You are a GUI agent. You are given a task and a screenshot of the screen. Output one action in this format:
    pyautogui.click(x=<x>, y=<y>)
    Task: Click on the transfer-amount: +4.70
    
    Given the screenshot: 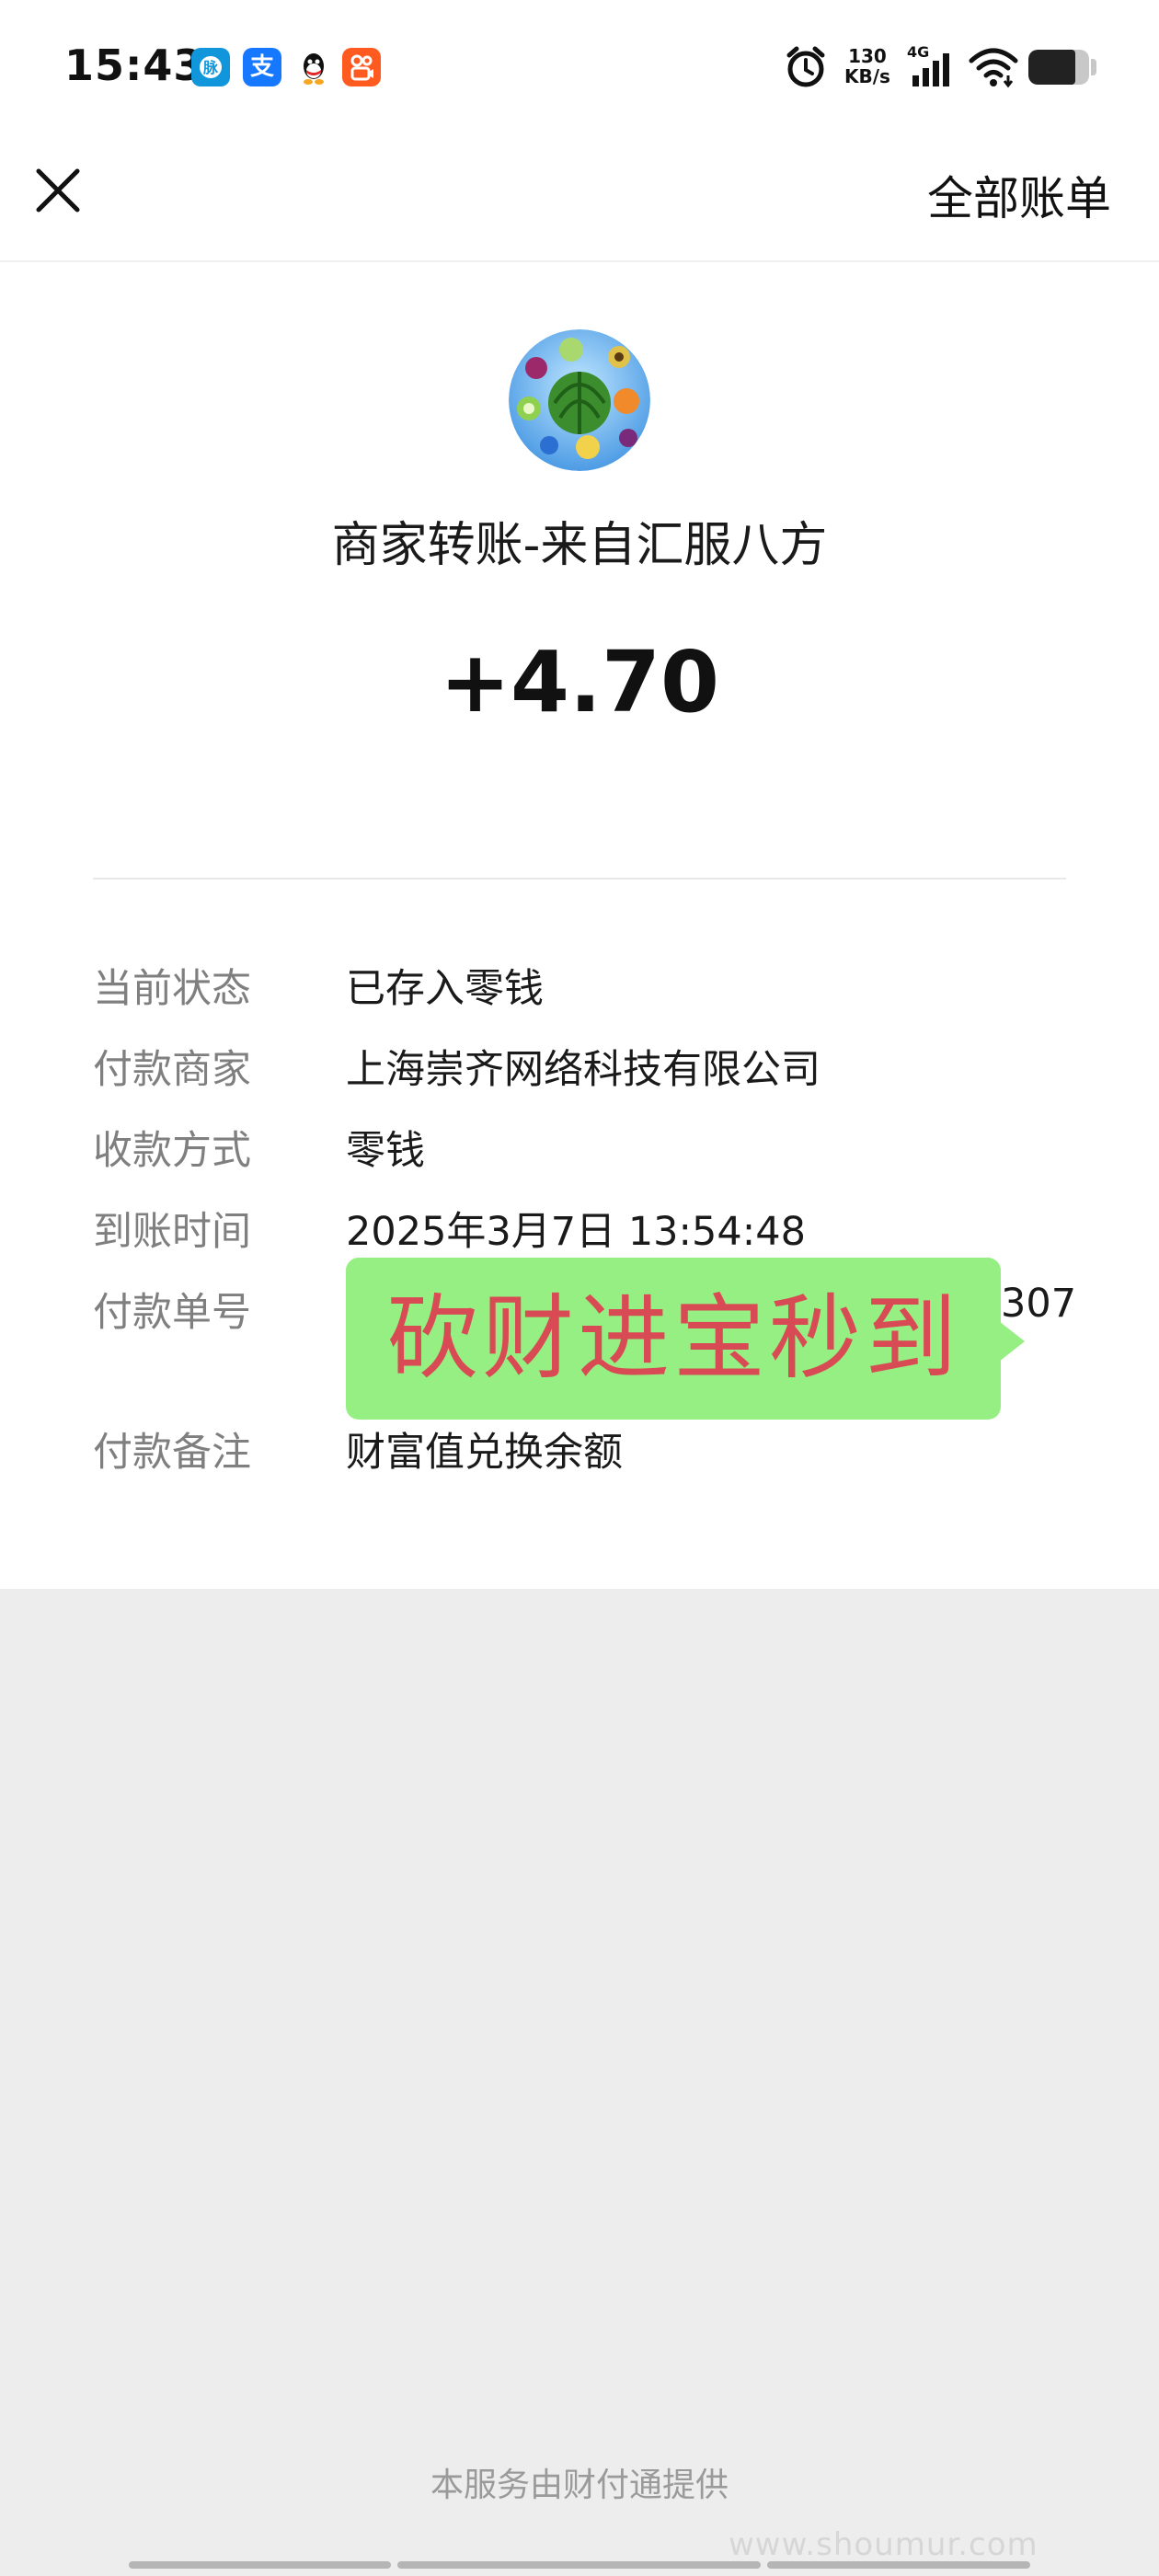 What is the action you would take?
    pyautogui.click(x=579, y=682)
    